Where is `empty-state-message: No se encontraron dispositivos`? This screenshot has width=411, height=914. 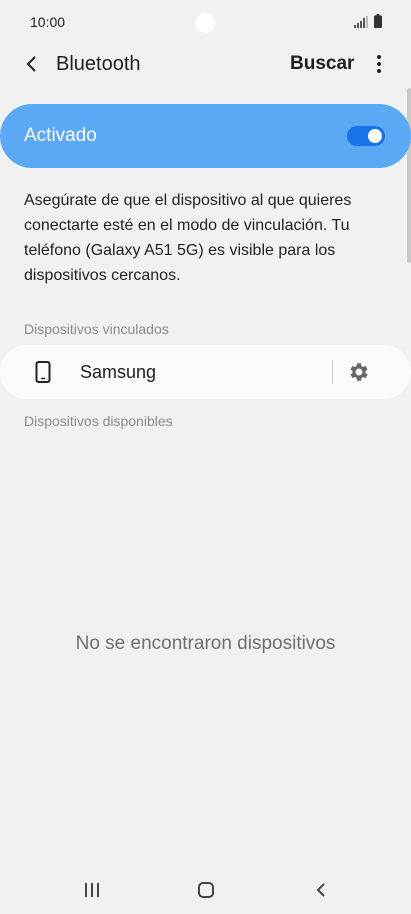
empty-state-message: No se encontraron dispositivos is located at coordinates (205, 643).